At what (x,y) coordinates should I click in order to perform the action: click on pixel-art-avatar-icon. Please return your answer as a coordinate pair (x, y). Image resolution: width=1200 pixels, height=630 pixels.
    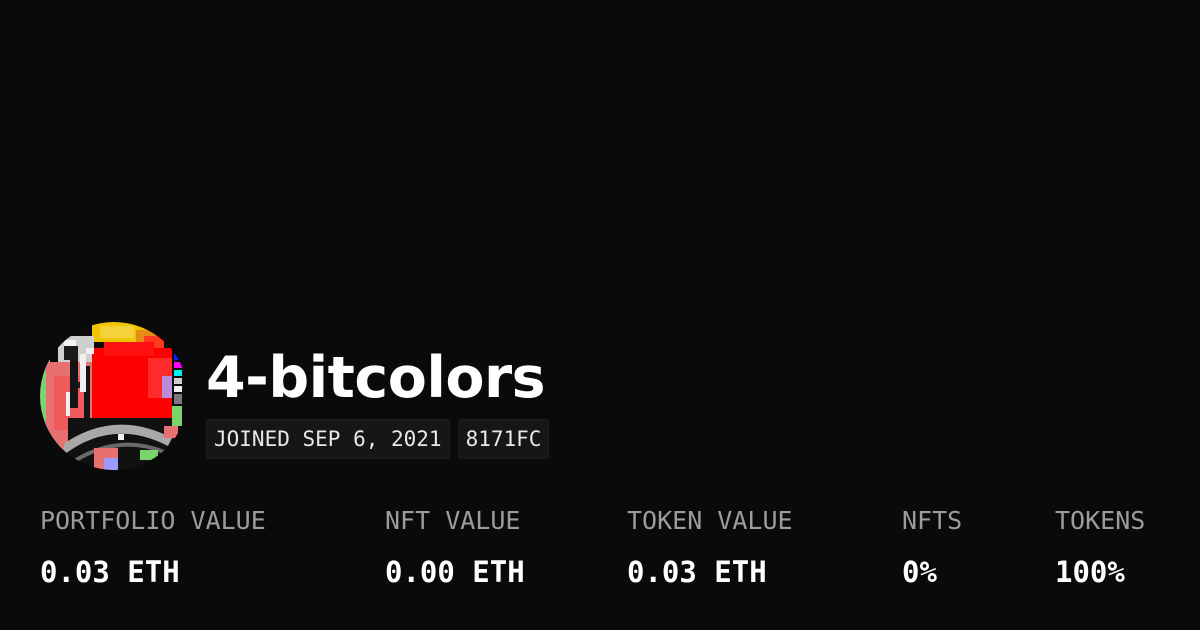
    Looking at the image, I should click on (114, 396).